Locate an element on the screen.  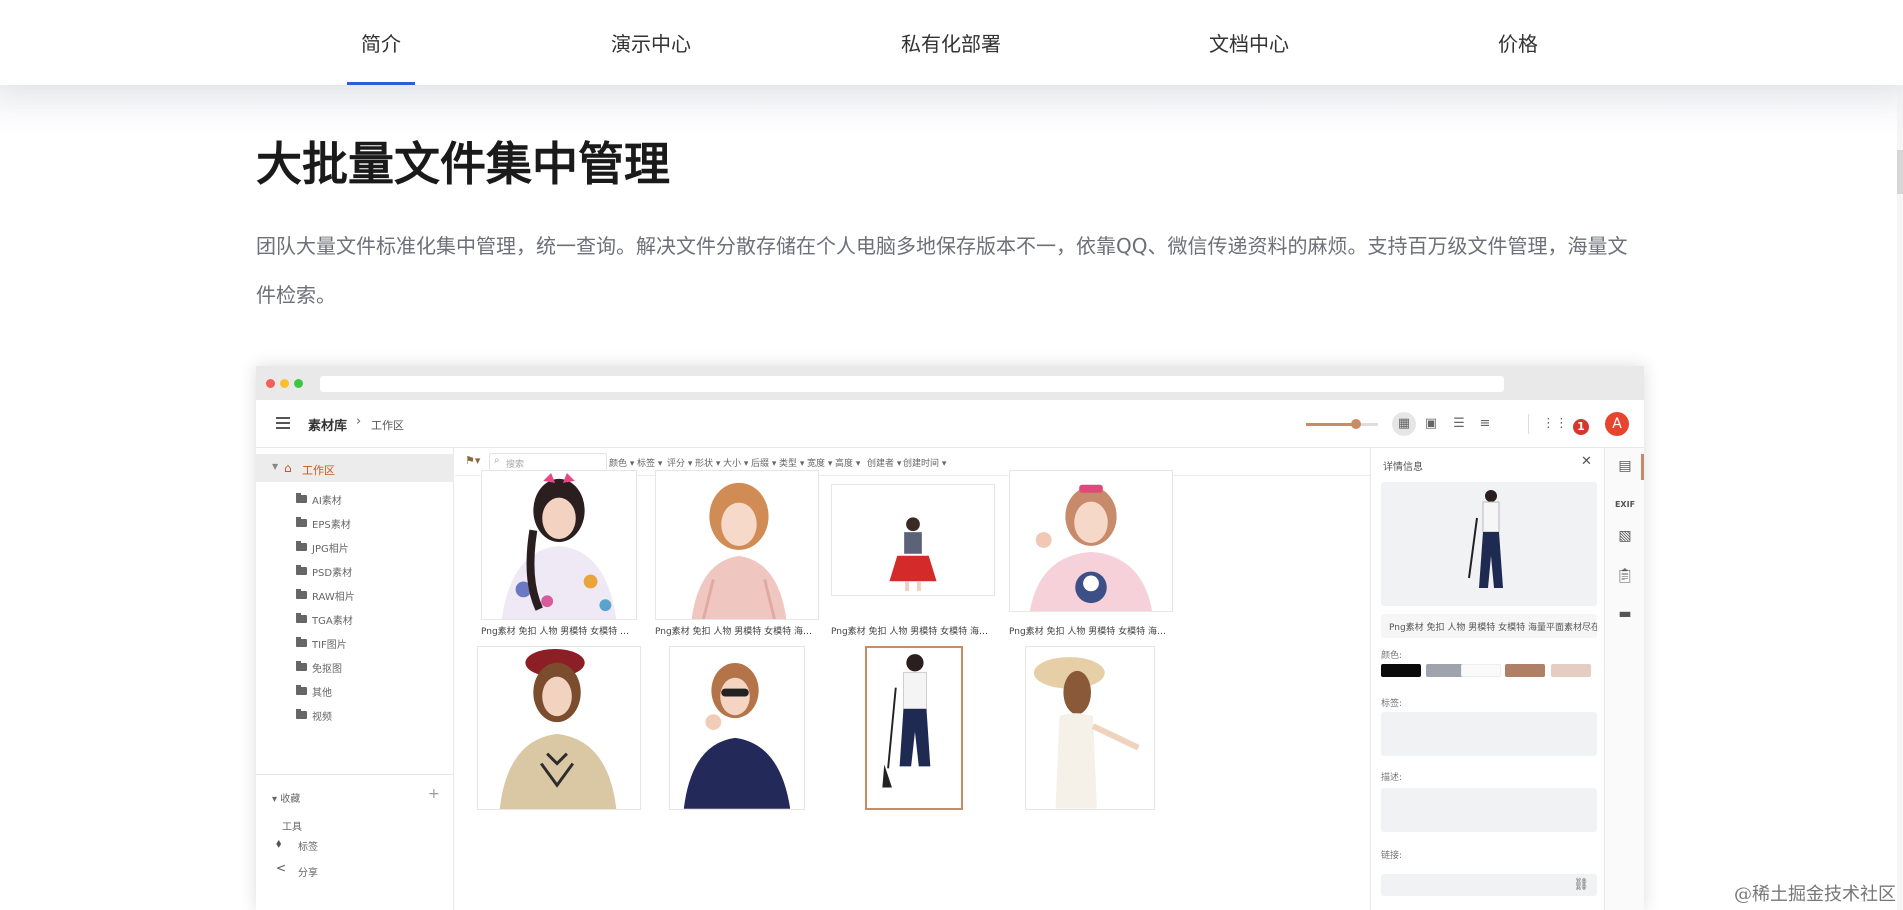
sidebar-item-tags: 标签 is located at coordinates (308, 845).